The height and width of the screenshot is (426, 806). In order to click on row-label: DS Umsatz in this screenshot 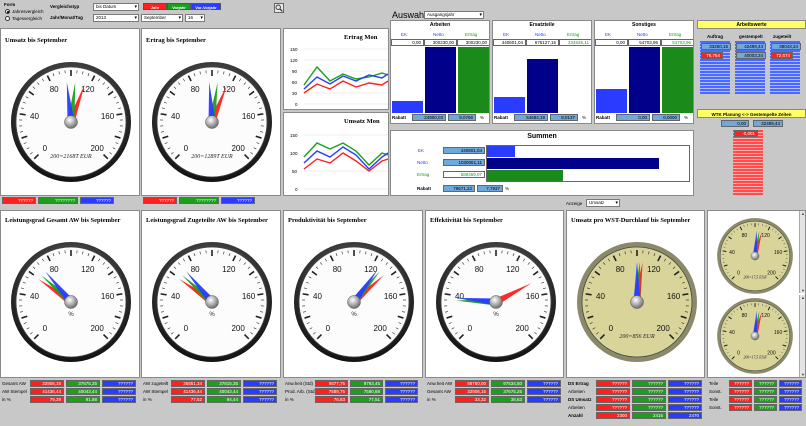, I will do `click(580, 399)`.